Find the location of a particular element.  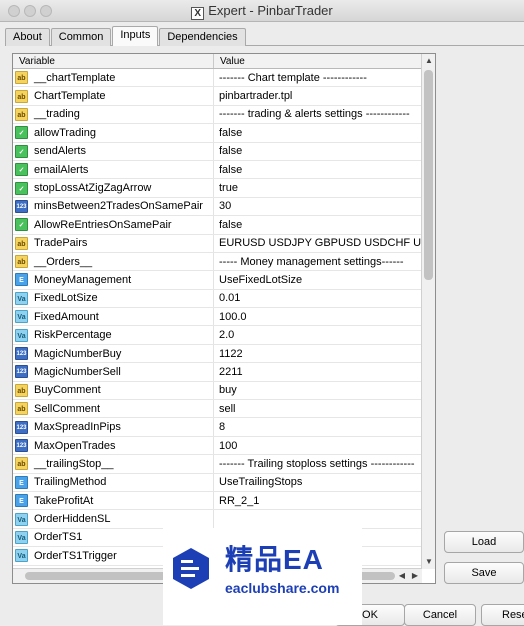

table-row: 123 minsBetween2TradesOnSamePair 30 is located at coordinates (217, 207).